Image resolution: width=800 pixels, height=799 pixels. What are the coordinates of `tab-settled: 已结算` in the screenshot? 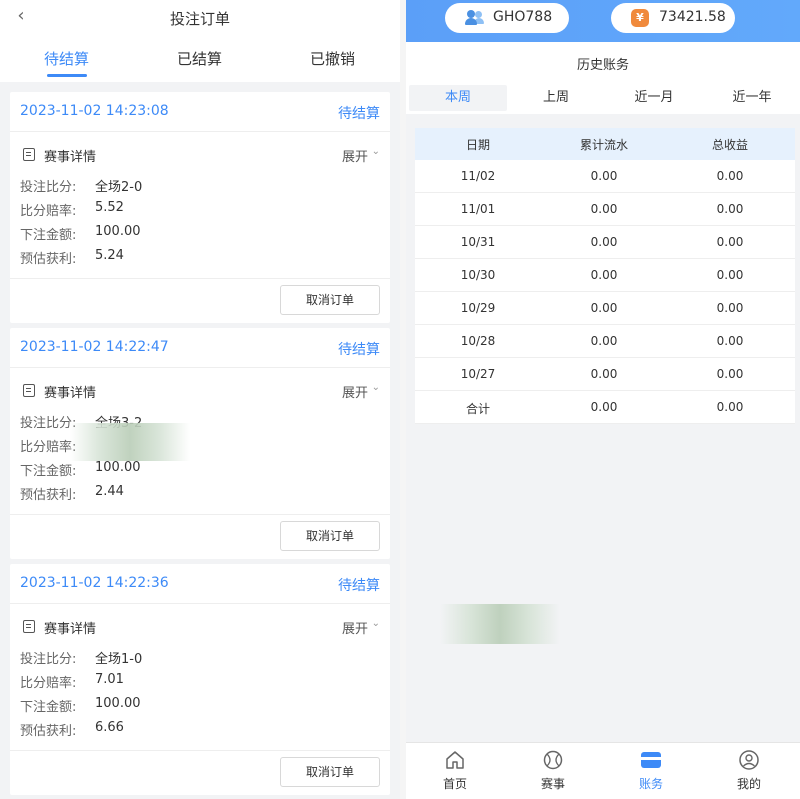 It's located at (199, 58).